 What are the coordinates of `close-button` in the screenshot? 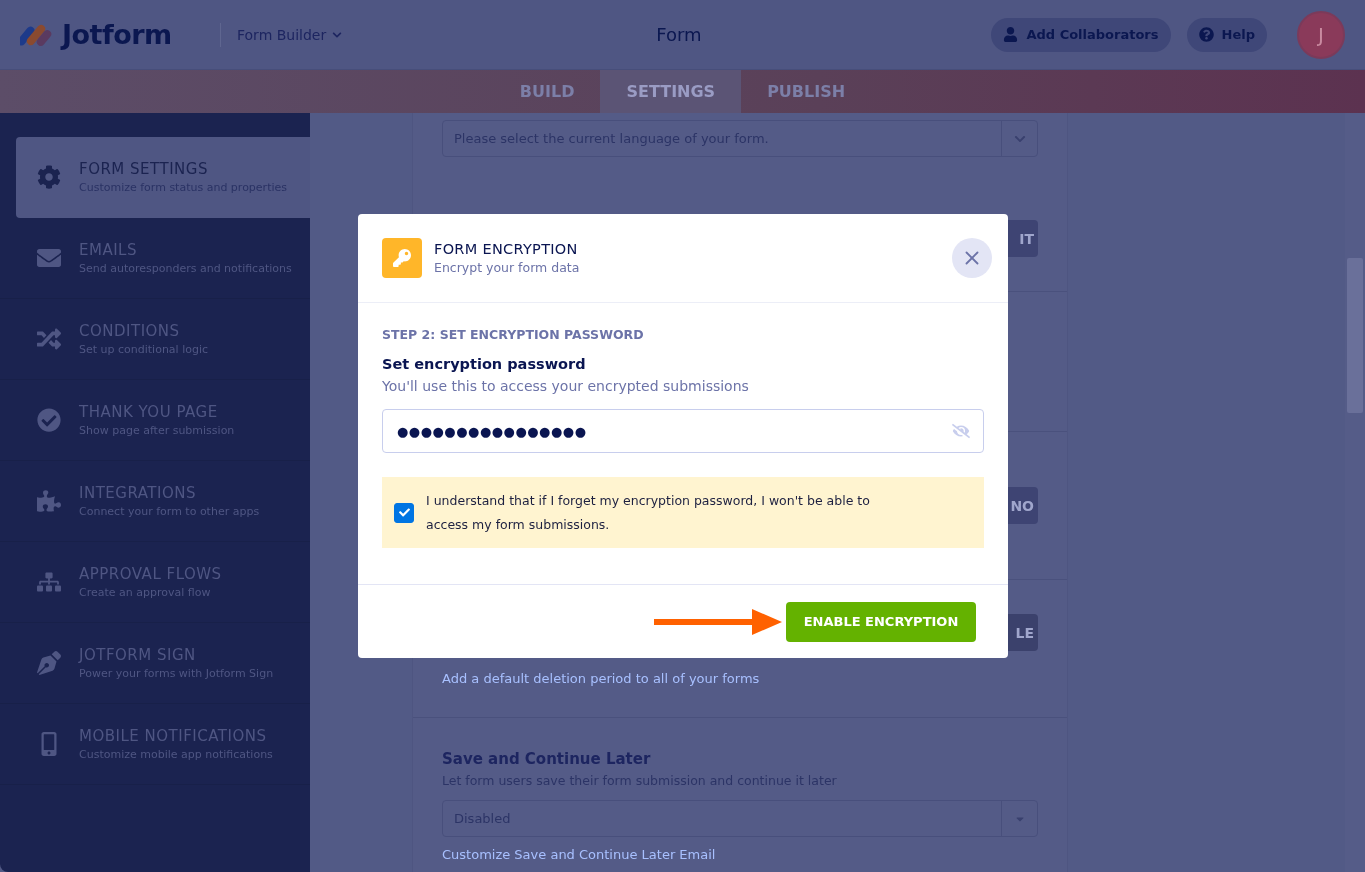 It's located at (972, 258).